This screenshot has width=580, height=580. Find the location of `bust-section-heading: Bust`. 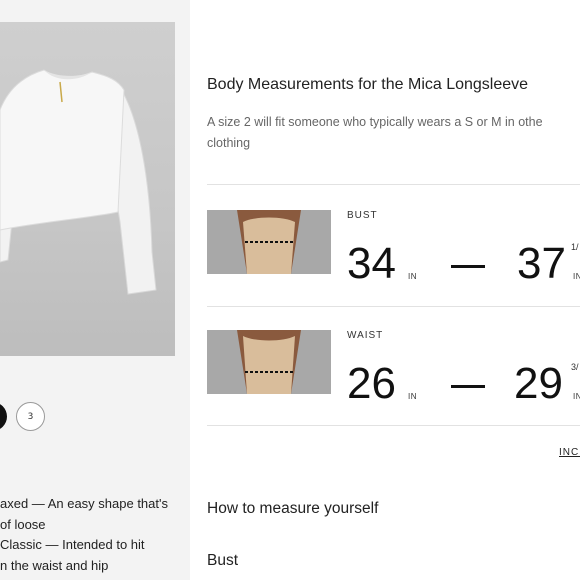

bust-section-heading: Bust is located at coordinates (223, 560).